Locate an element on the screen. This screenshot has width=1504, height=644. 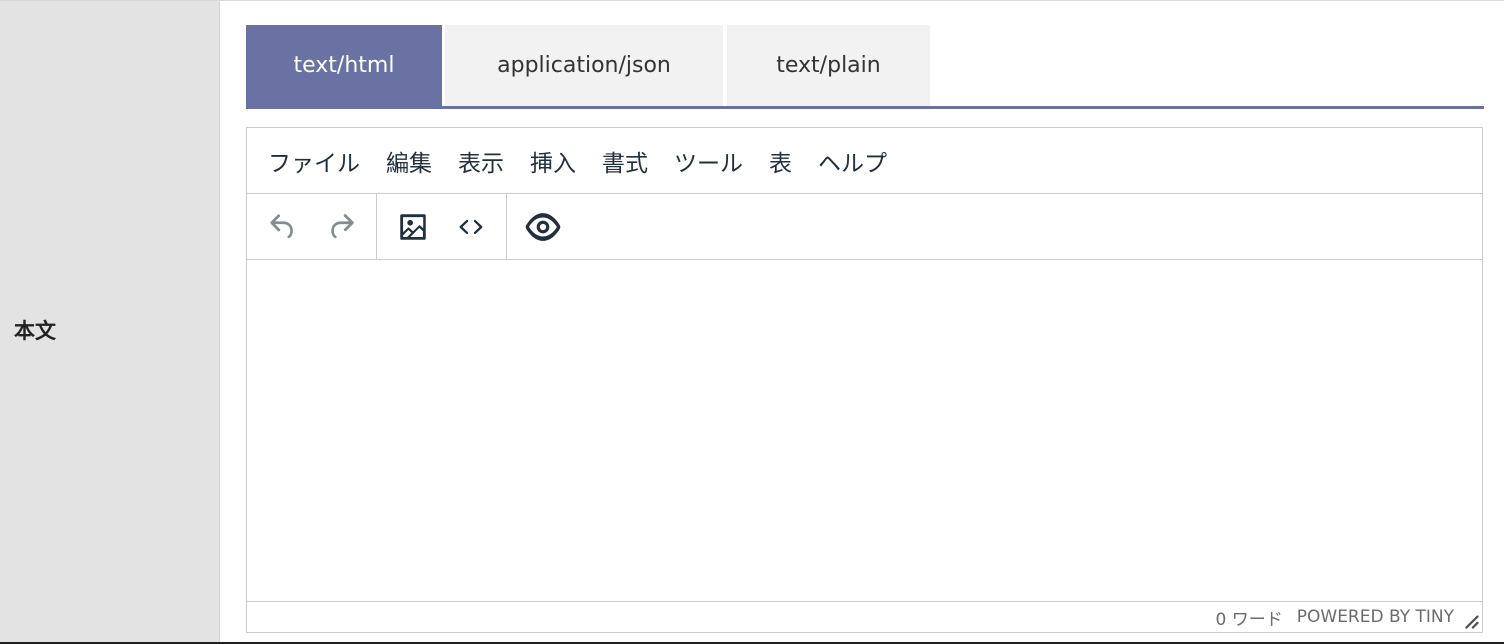
tab-text-html: text/html is located at coordinates (344, 65).